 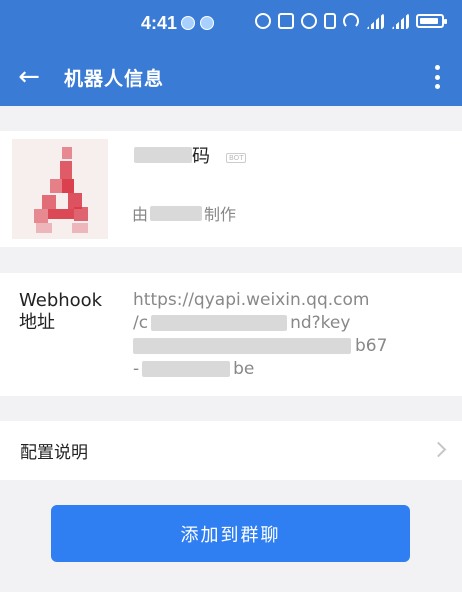 I want to click on webhook-url-line-1: https://qyapi.weixin.qq.com, so click(x=251, y=300).